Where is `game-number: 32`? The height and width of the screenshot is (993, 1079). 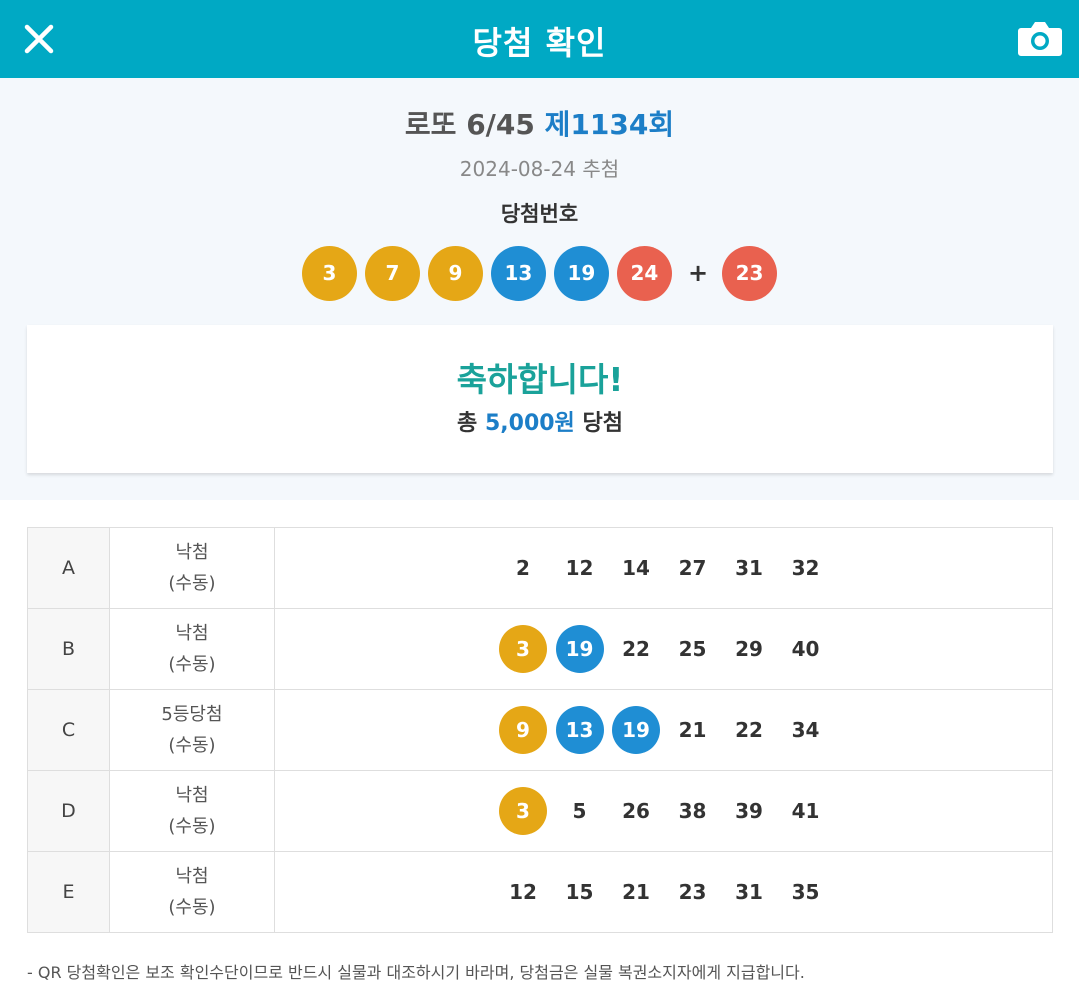
game-number: 32 is located at coordinates (805, 568).